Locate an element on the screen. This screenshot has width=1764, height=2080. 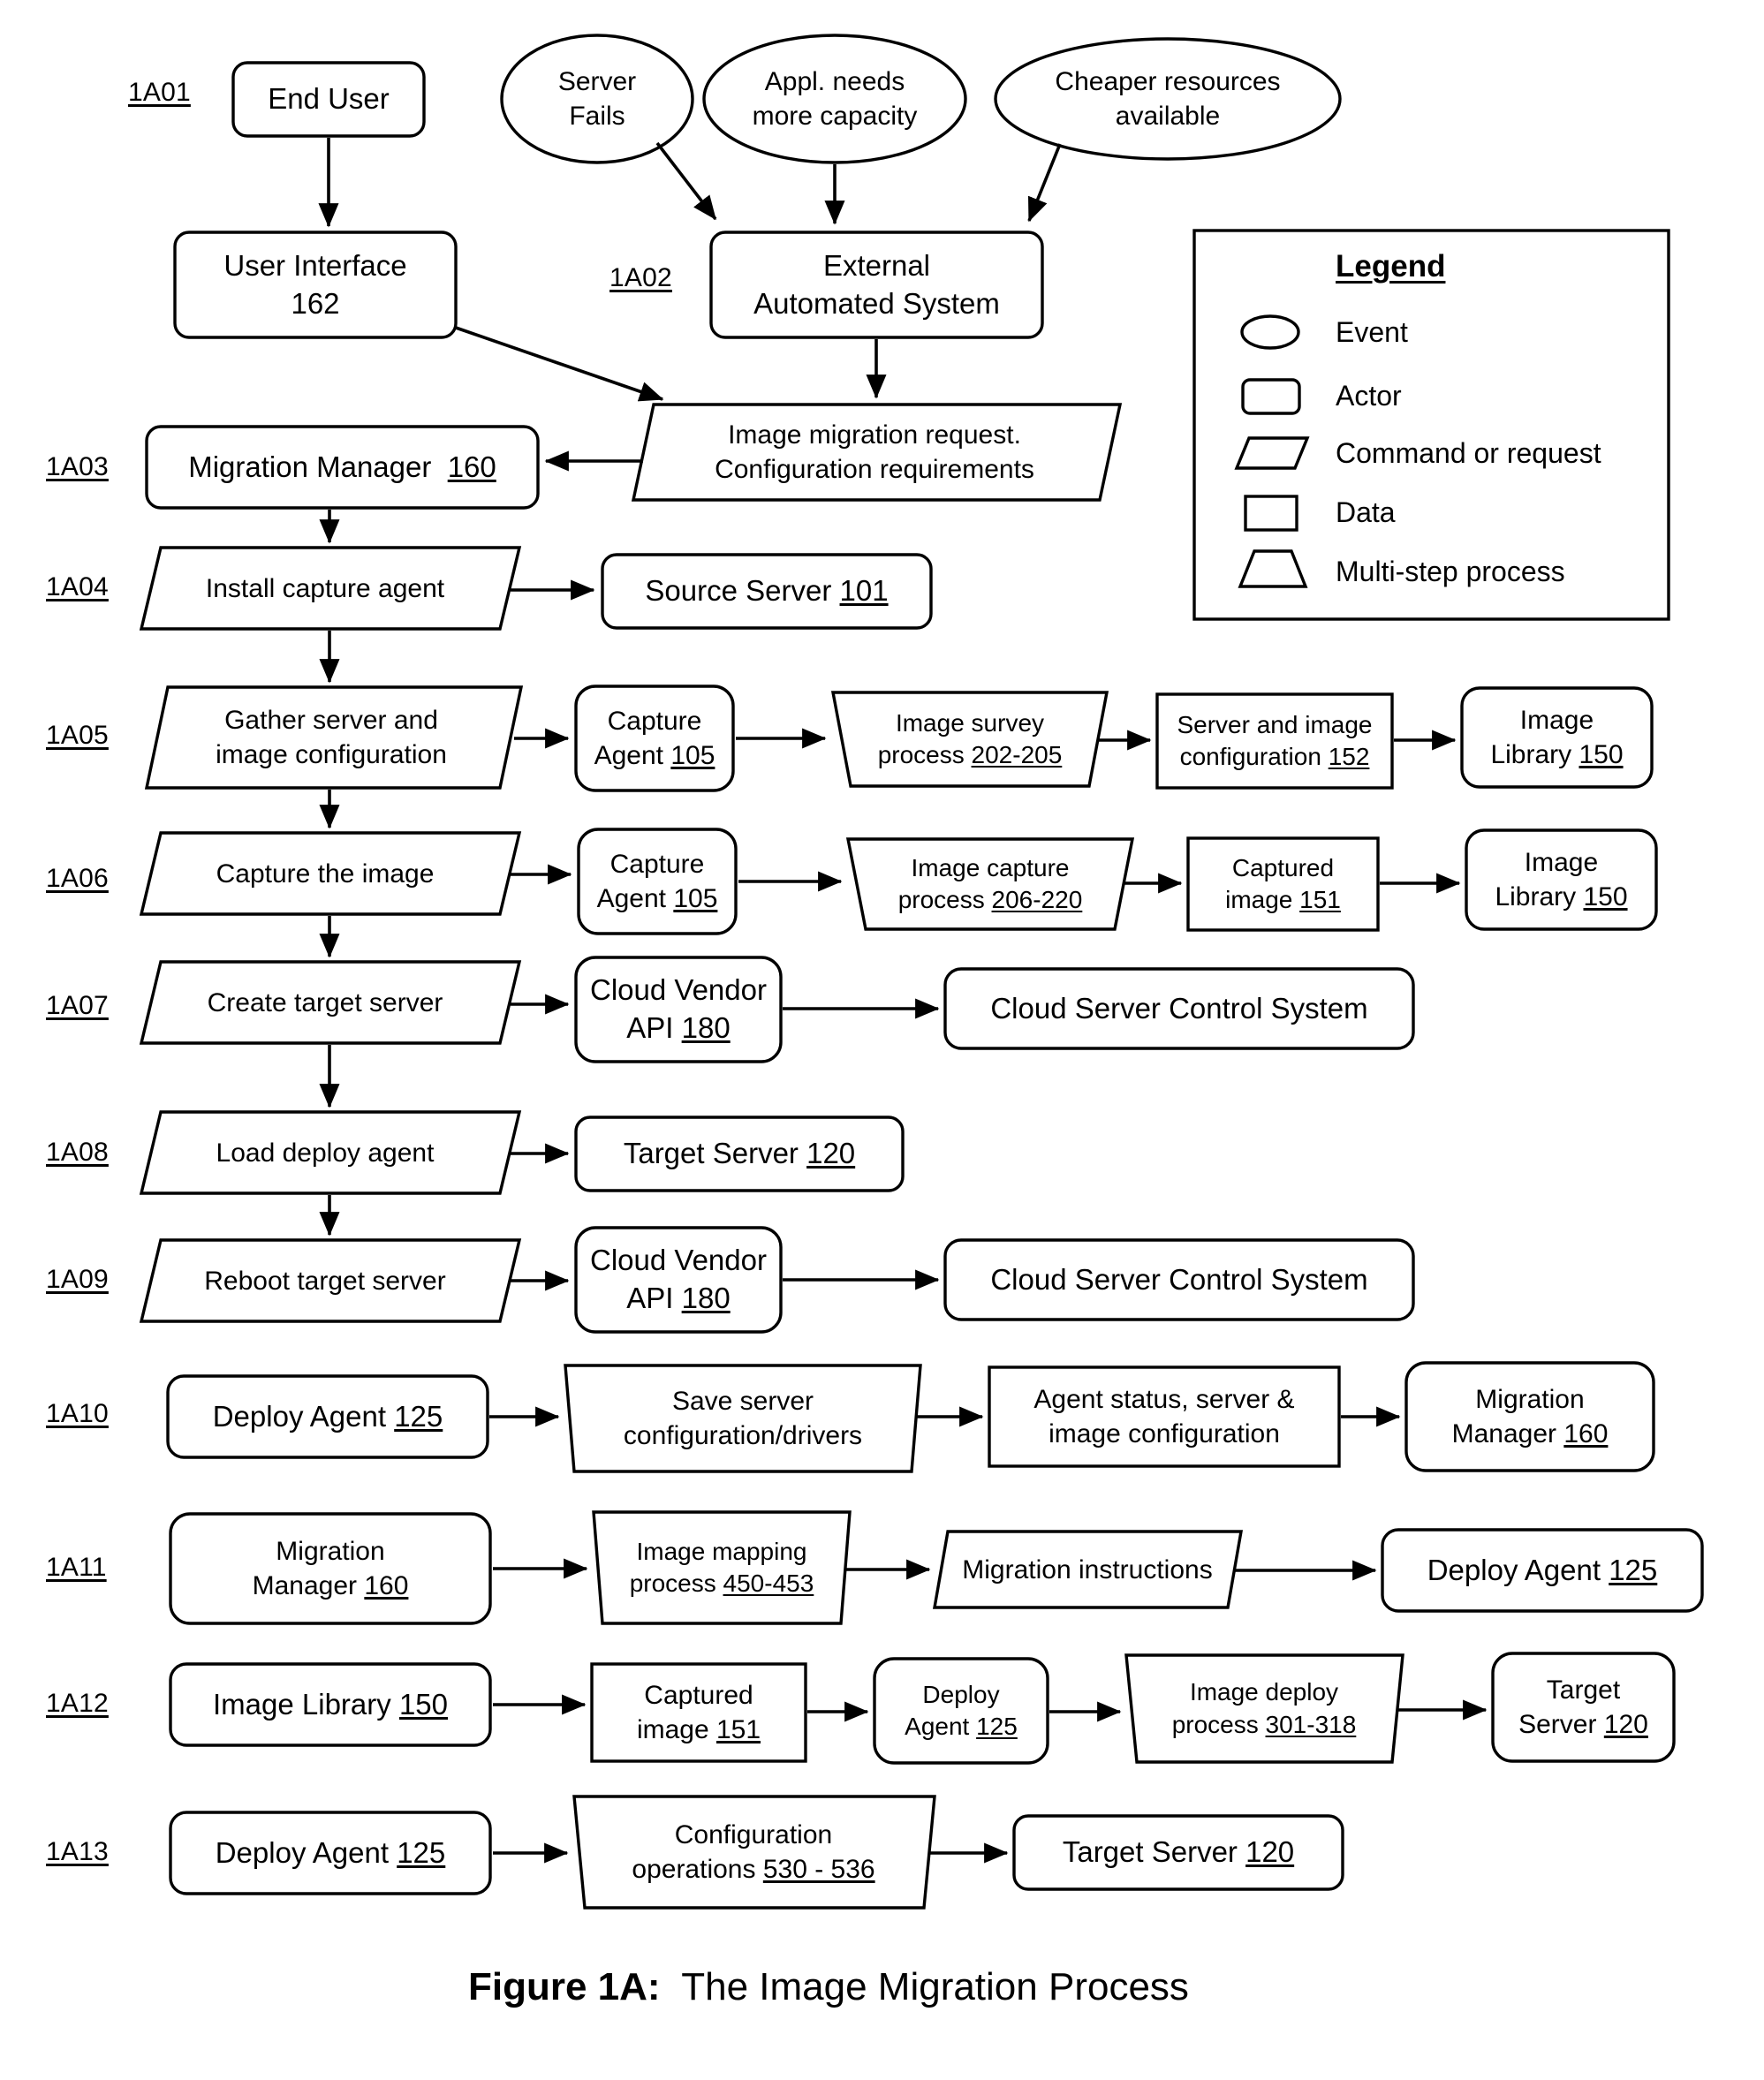
legend-label-actor: Actor is located at coordinates (1369, 396).